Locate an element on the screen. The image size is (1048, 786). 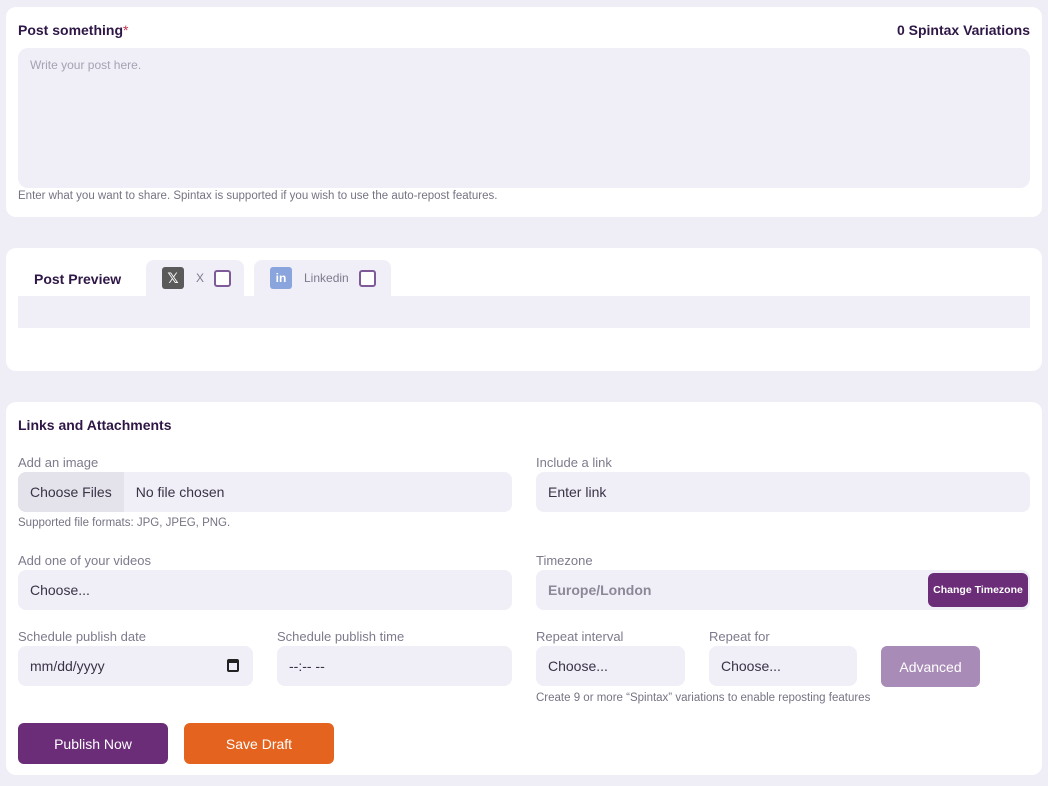
post-title: Post something* is located at coordinates (73, 30).